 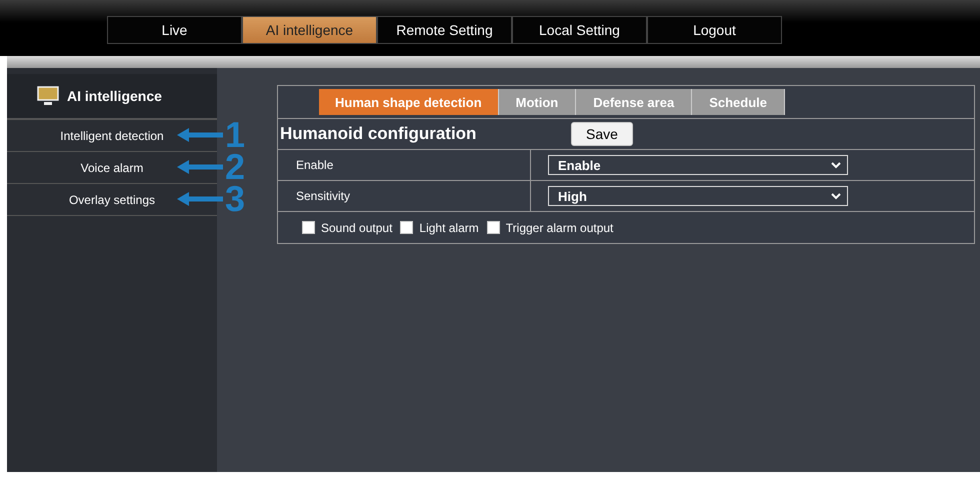 What do you see at coordinates (323, 196) in the screenshot?
I see `field-label: Sensitivity` at bounding box center [323, 196].